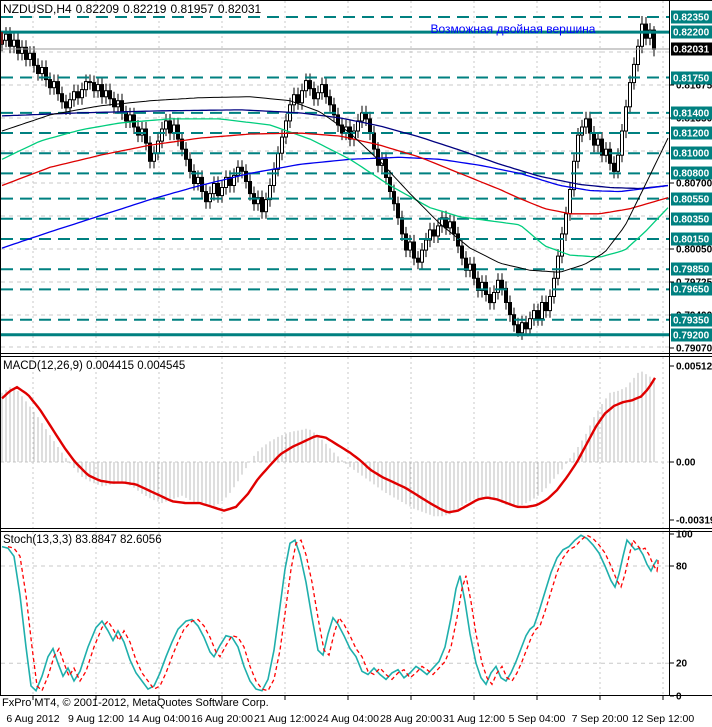  Describe the element at coordinates (691, 347) in the screenshot. I see `price-axis` at that location.